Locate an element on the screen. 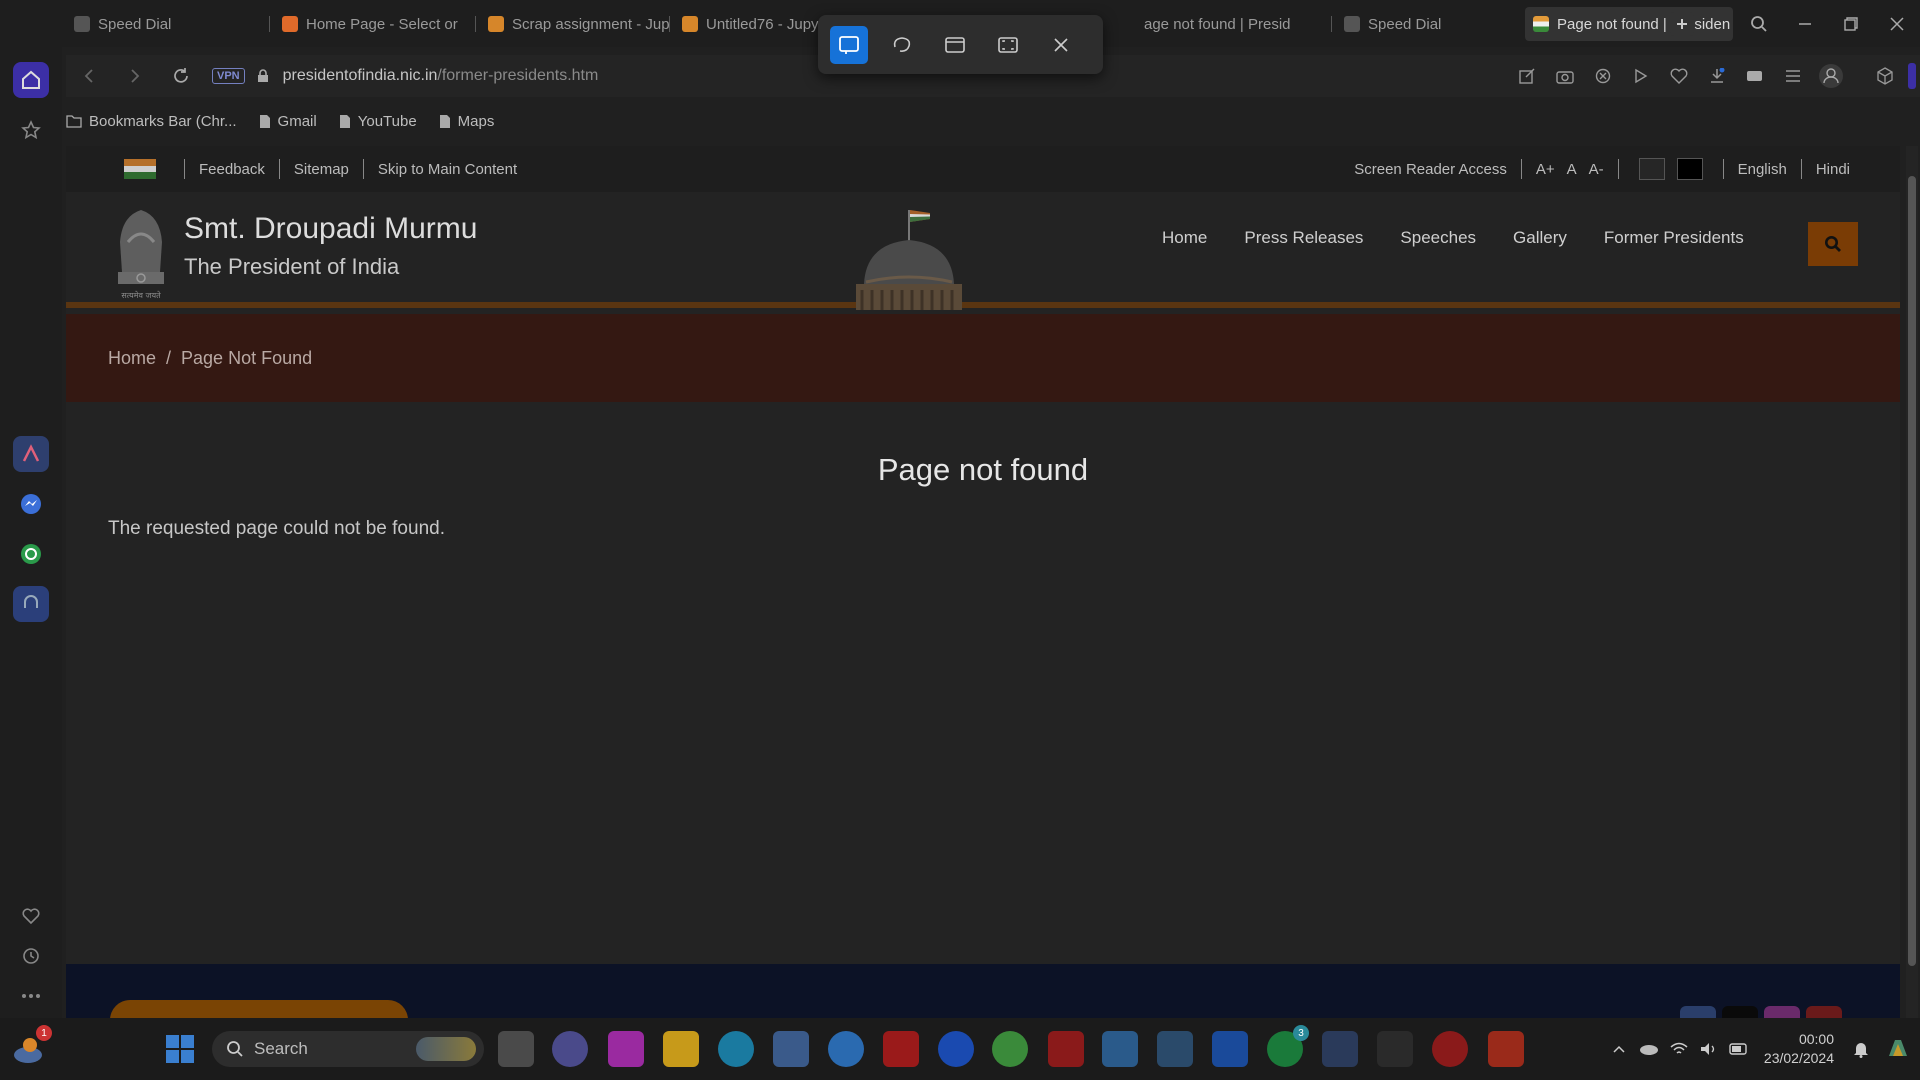  help-icon is located at coordinates (846, 1049).